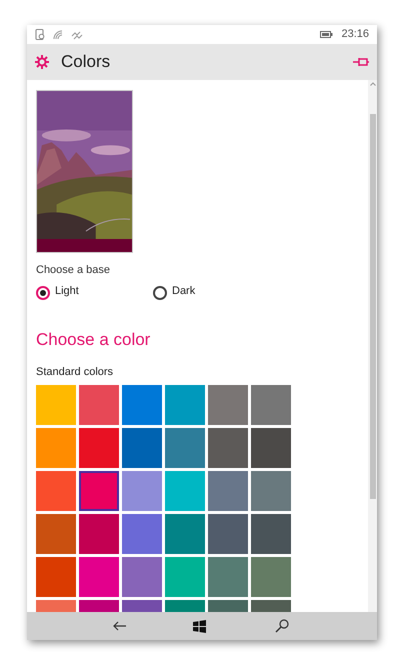 The image size is (401, 668). What do you see at coordinates (373, 84) in the screenshot?
I see `scroll-up-icon` at bounding box center [373, 84].